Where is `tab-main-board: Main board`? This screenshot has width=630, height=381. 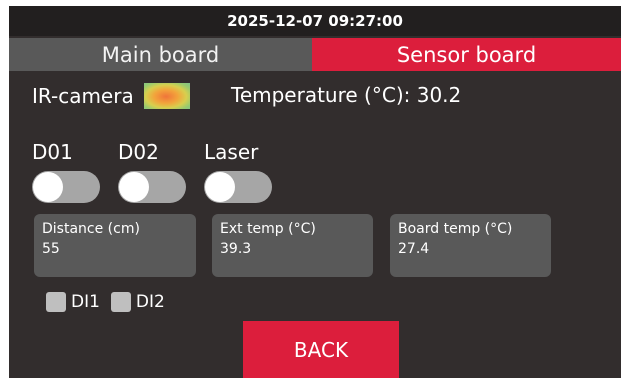
tab-main-board: Main board is located at coordinates (160, 54).